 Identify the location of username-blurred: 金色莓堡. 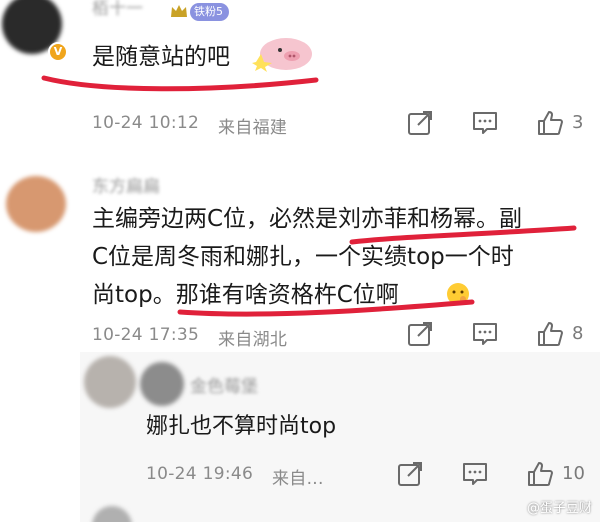
(224, 384).